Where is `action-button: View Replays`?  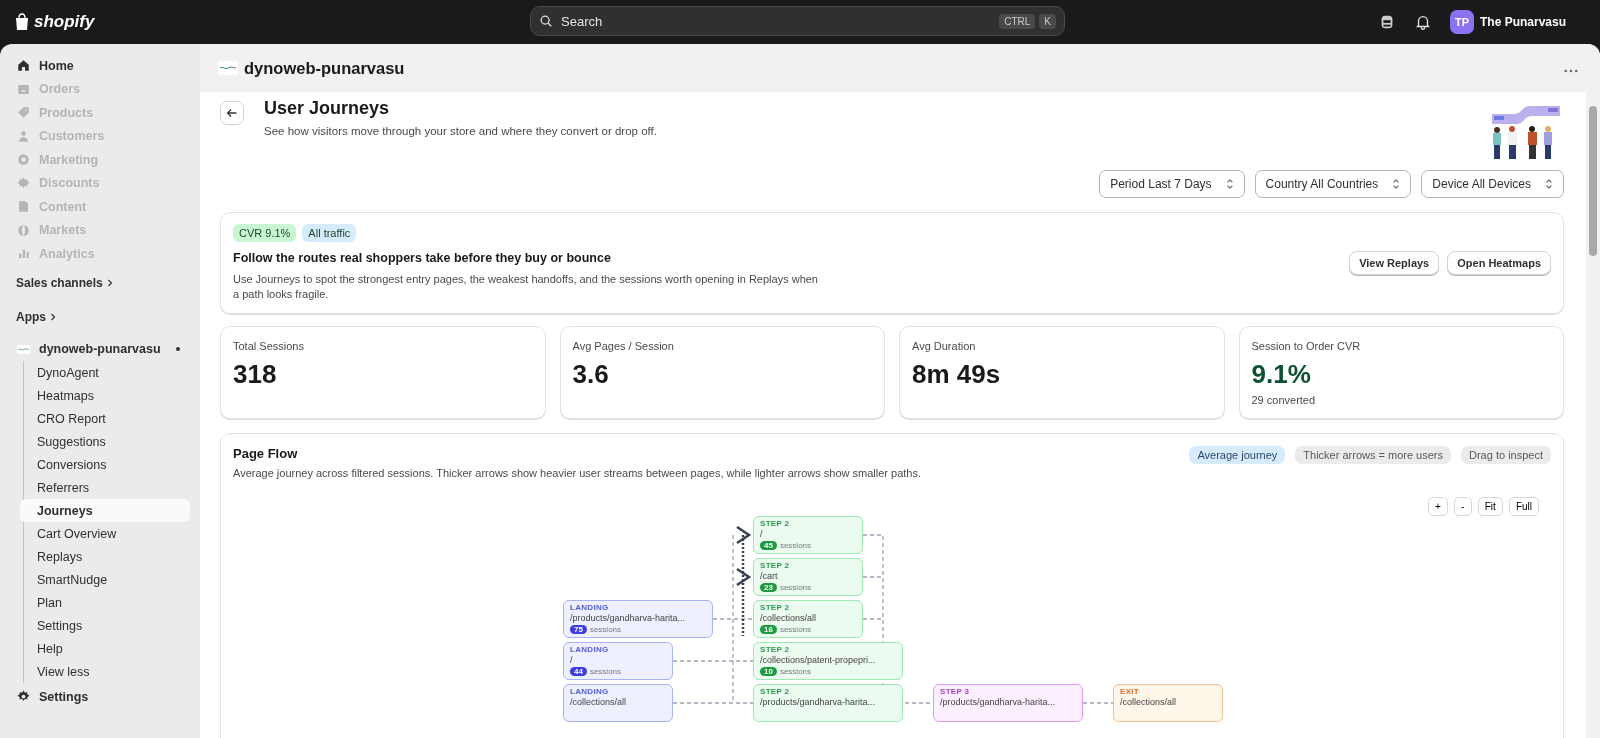 action-button: View Replays is located at coordinates (1394, 263).